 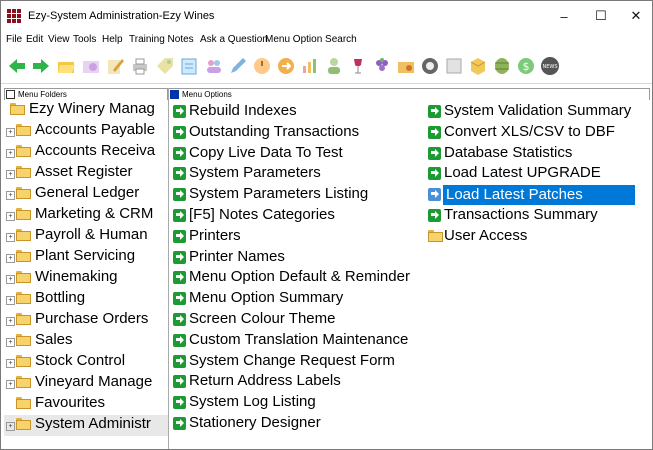 I want to click on menu-option-label: System Validation Summary, so click(x=538, y=110).